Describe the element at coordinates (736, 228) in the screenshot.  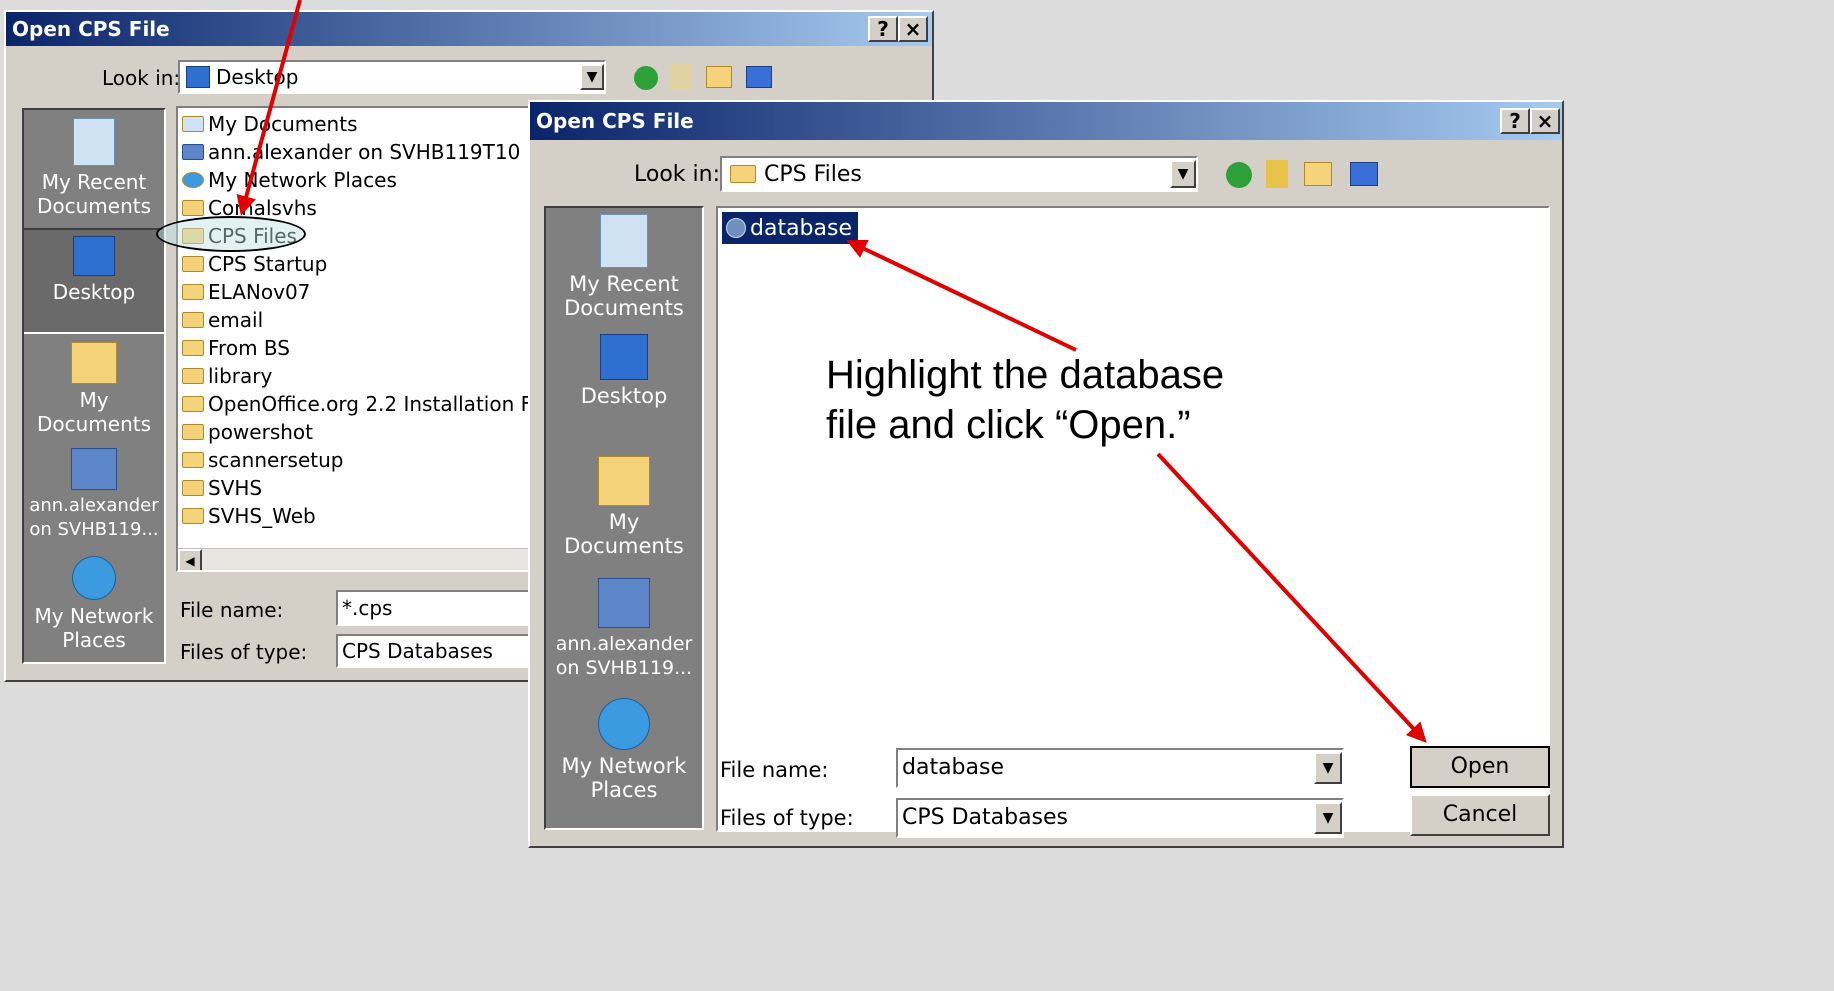
I see `database-file-icon` at that location.